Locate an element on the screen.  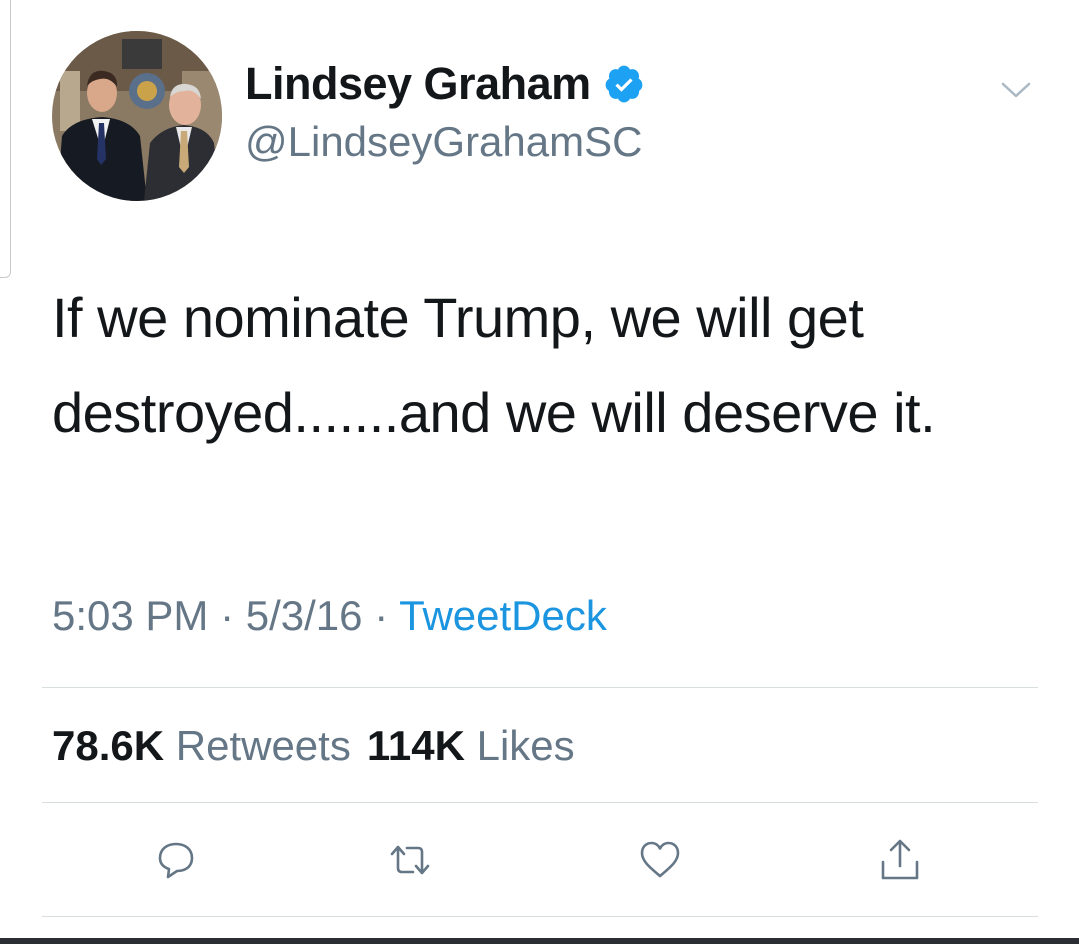
share-icon is located at coordinates (900, 860).